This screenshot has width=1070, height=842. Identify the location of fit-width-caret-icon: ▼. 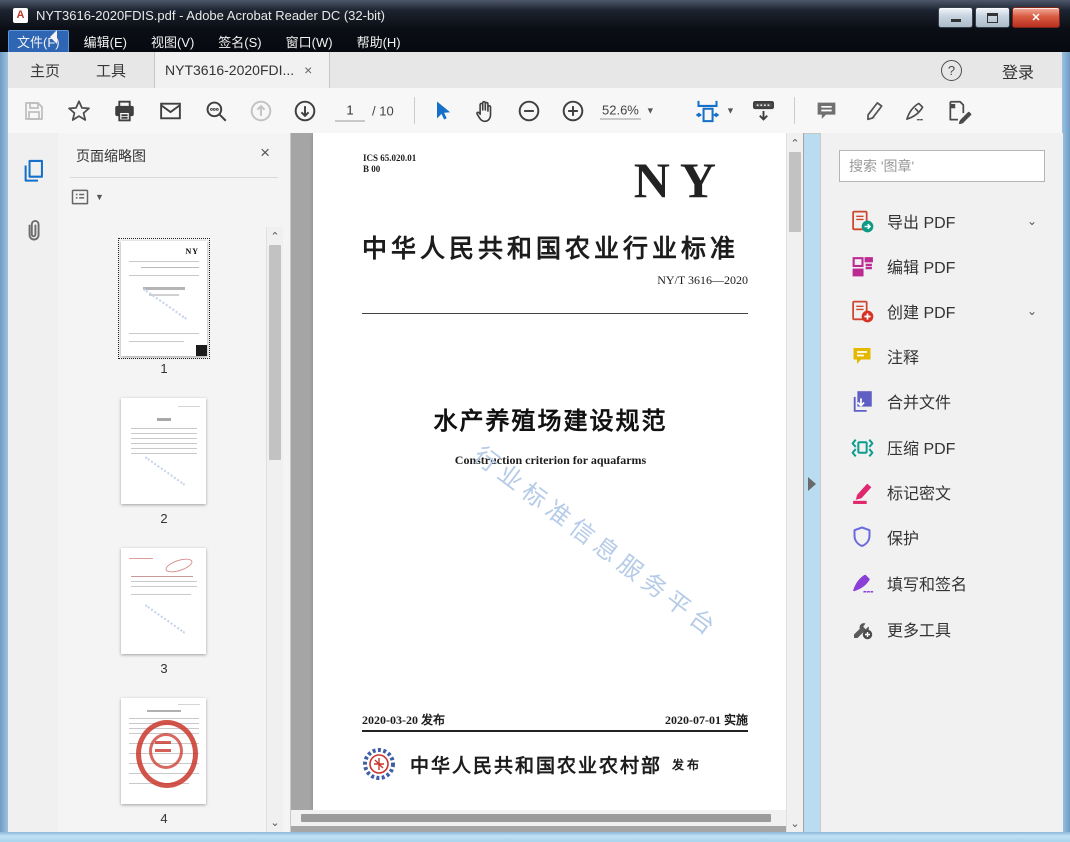
(730, 111).